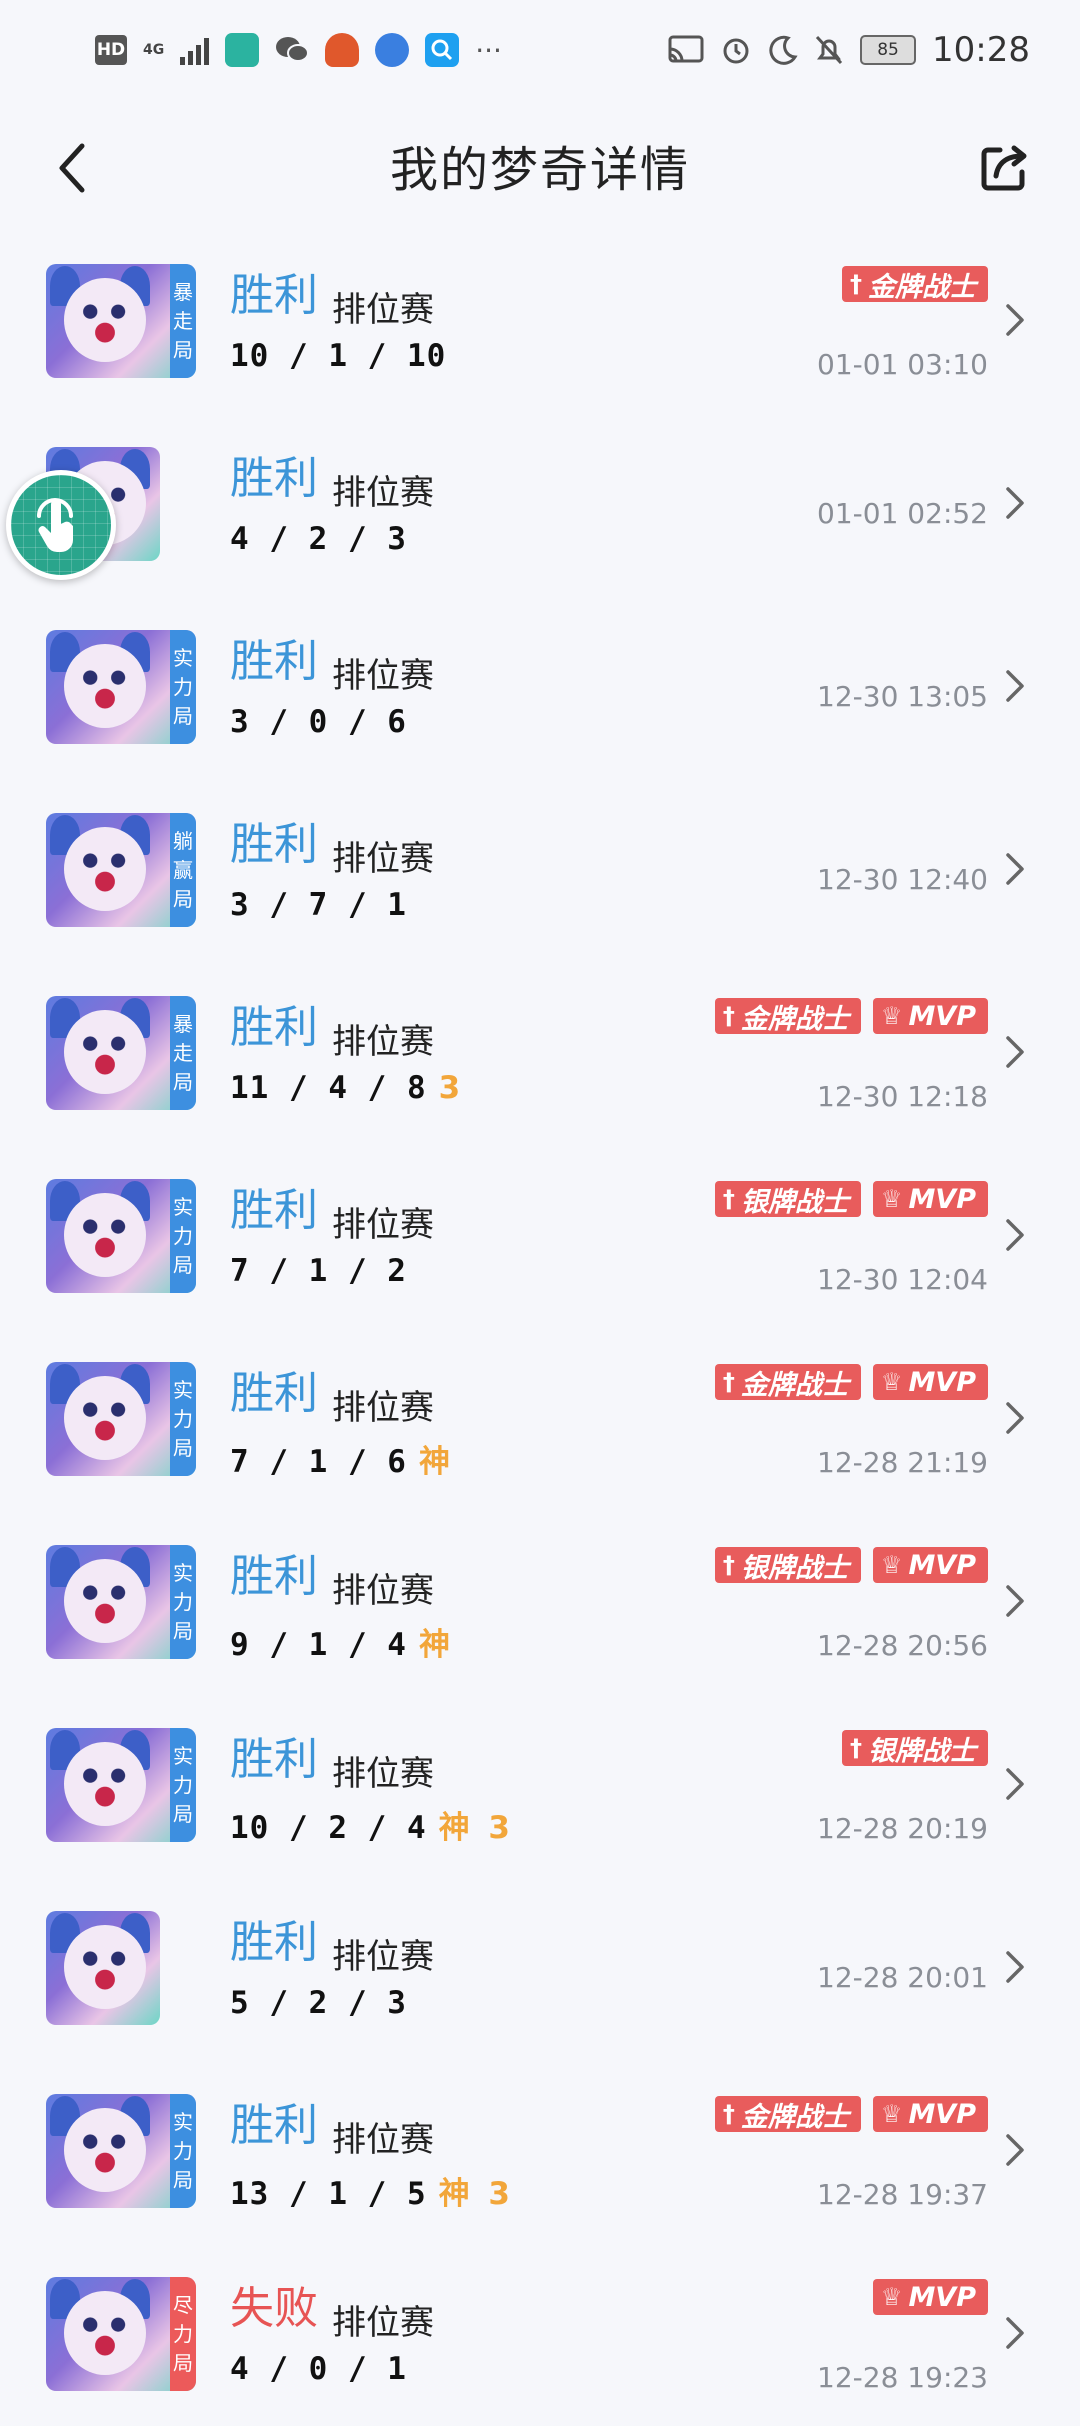 This screenshot has width=1080, height=2426. What do you see at coordinates (274, 2308) in the screenshot?
I see `match-result: 失败` at bounding box center [274, 2308].